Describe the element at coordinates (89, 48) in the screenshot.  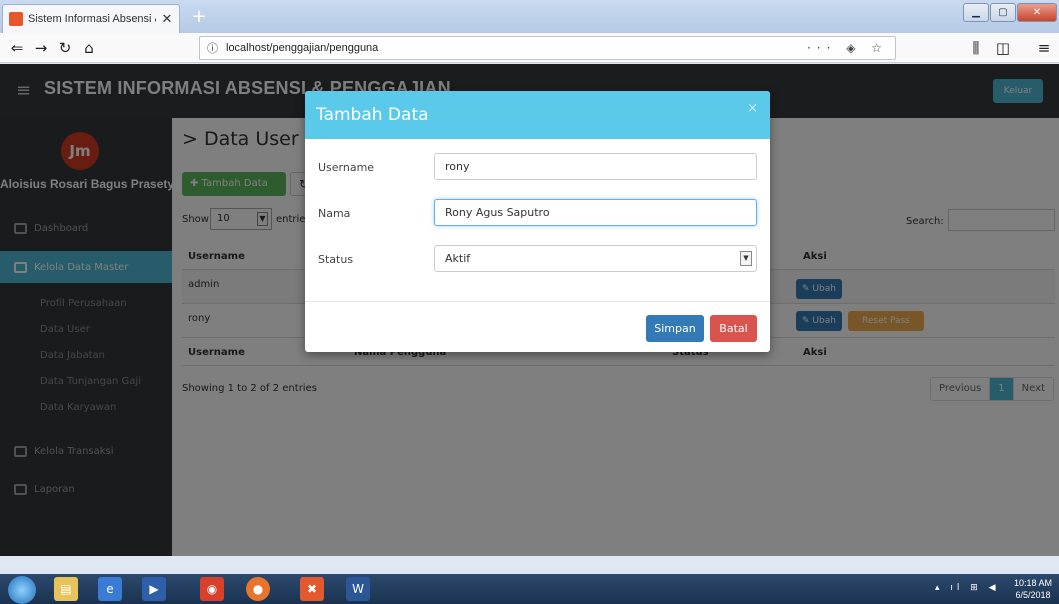
I see `home-icon: ⌂` at that location.